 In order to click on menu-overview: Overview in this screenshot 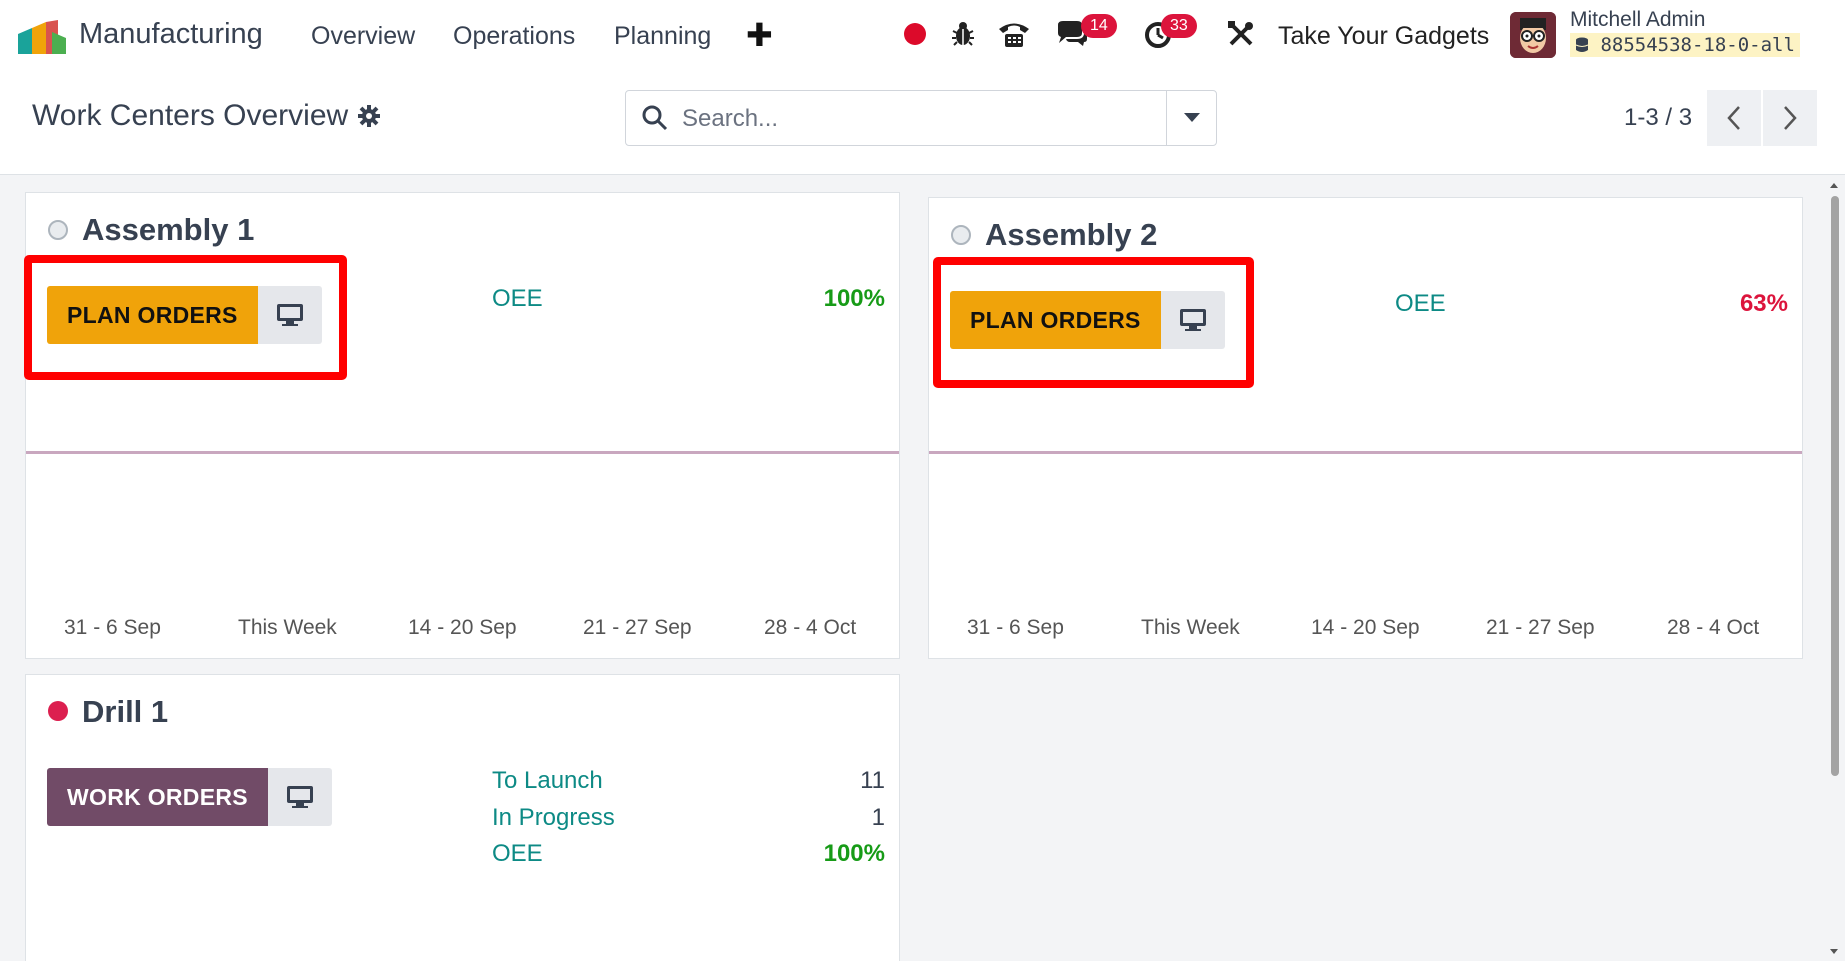, I will do `click(363, 36)`.